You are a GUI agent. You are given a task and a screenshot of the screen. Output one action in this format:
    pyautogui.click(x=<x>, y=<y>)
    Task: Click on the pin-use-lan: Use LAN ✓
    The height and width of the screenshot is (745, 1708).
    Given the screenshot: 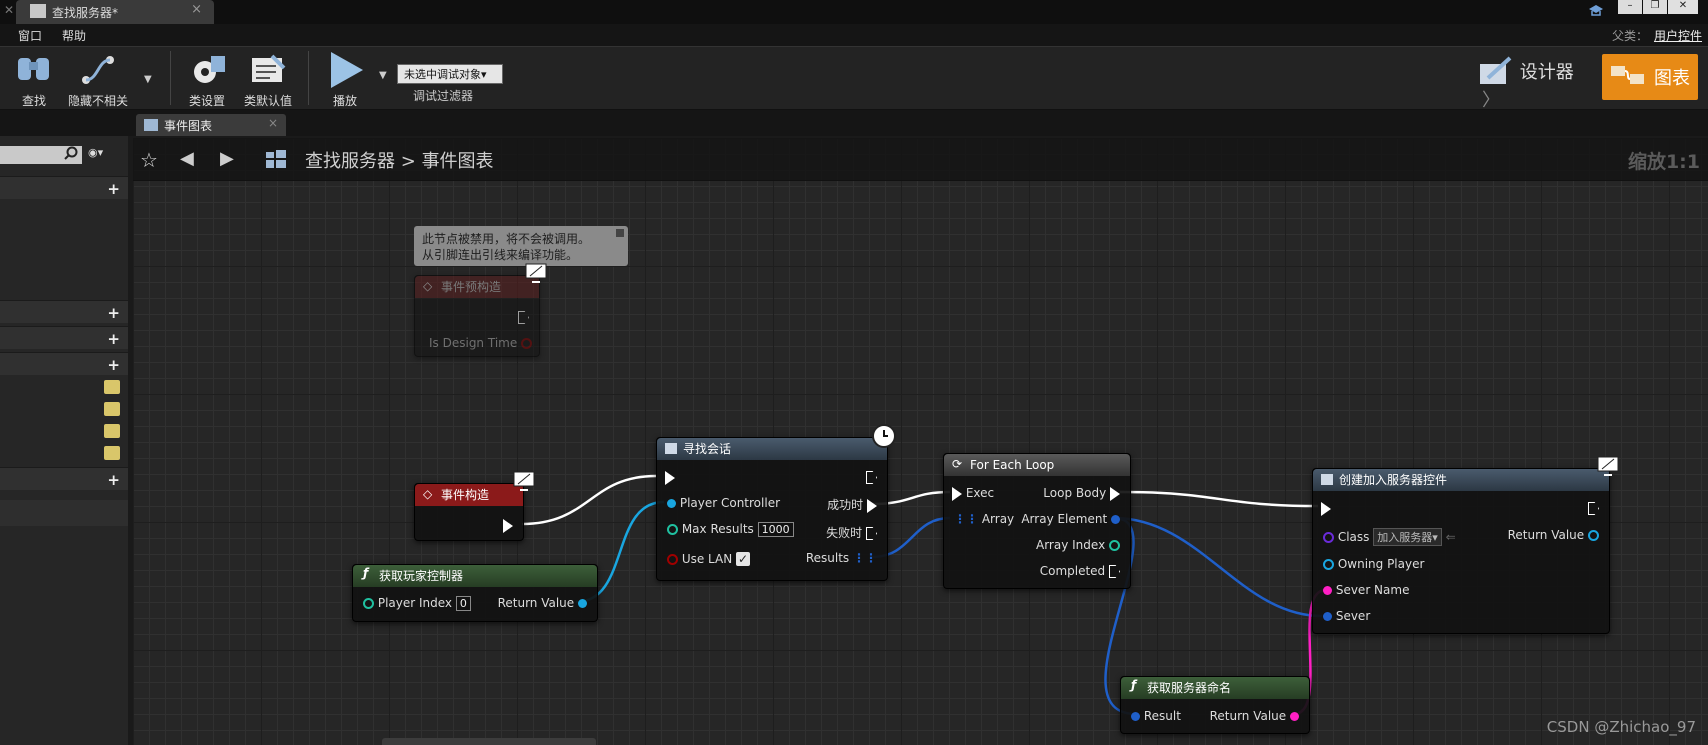 What is the action you would take?
    pyautogui.click(x=709, y=559)
    